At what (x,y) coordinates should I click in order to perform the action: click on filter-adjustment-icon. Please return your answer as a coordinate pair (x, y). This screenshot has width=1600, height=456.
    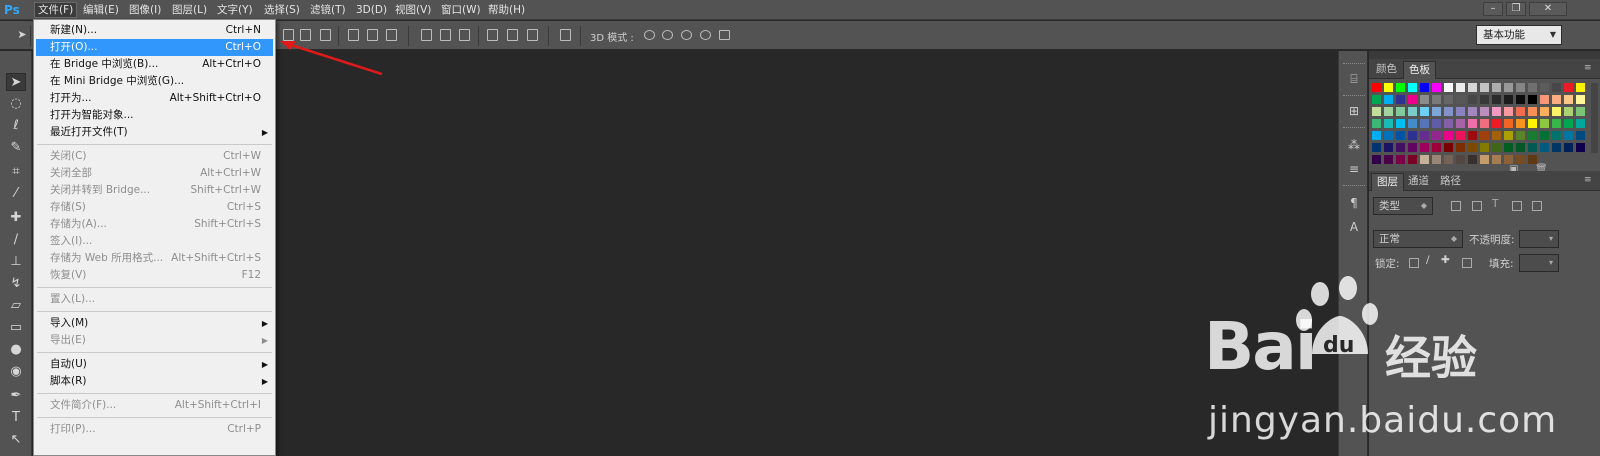
    Looking at the image, I should click on (1477, 206).